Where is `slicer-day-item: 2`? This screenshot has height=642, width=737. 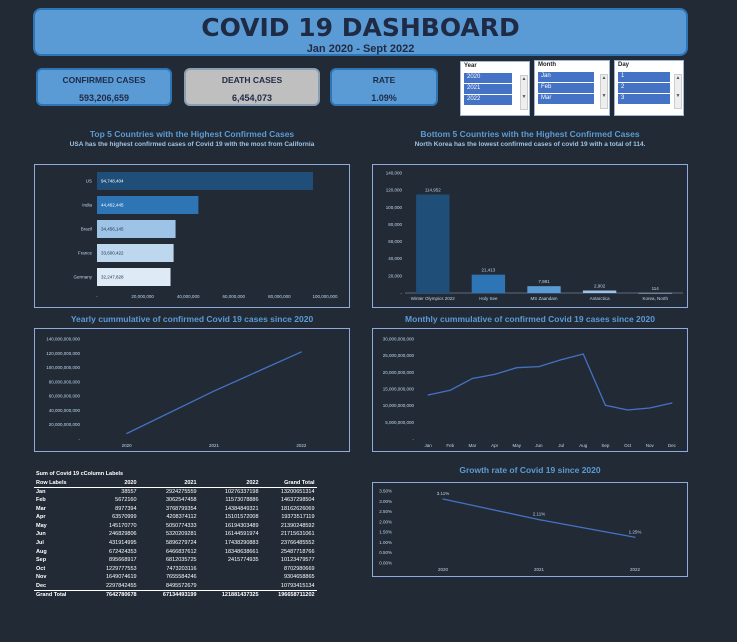 slicer-day-item: 2 is located at coordinates (644, 88).